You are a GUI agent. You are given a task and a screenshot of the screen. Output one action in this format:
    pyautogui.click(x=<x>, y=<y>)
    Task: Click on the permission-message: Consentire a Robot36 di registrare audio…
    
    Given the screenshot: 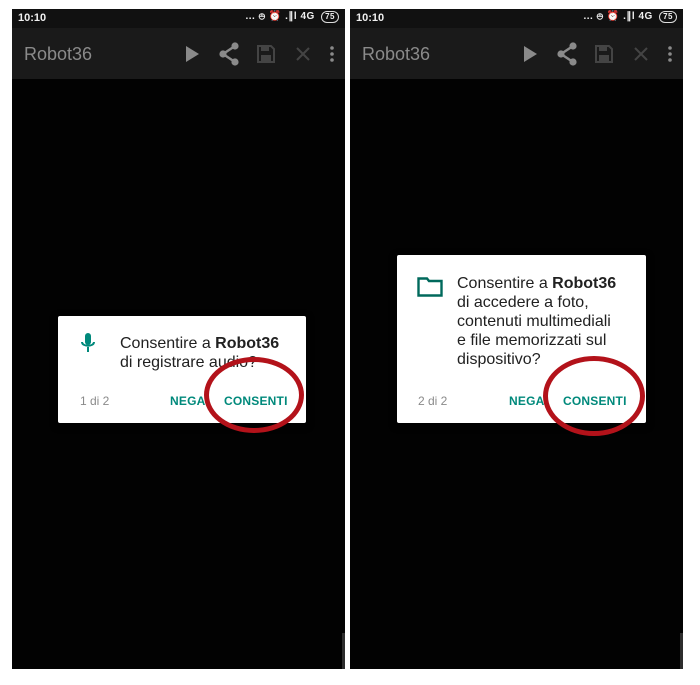 What is the action you would take?
    pyautogui.click(x=199, y=353)
    